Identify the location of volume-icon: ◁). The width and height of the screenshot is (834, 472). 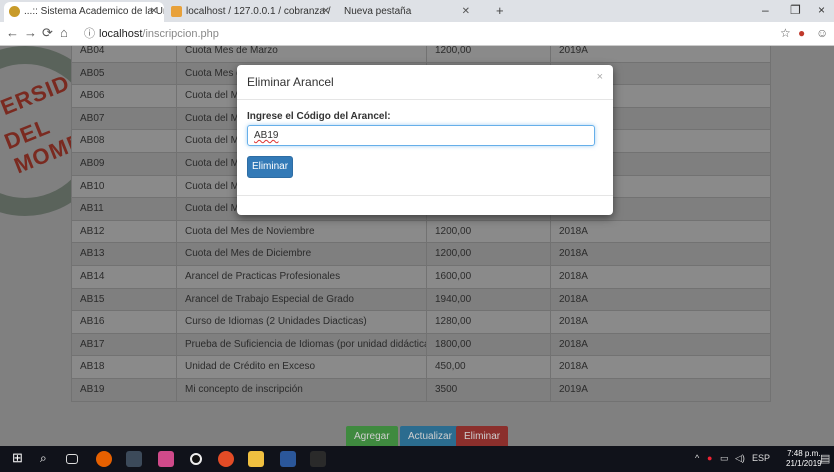
(740, 458).